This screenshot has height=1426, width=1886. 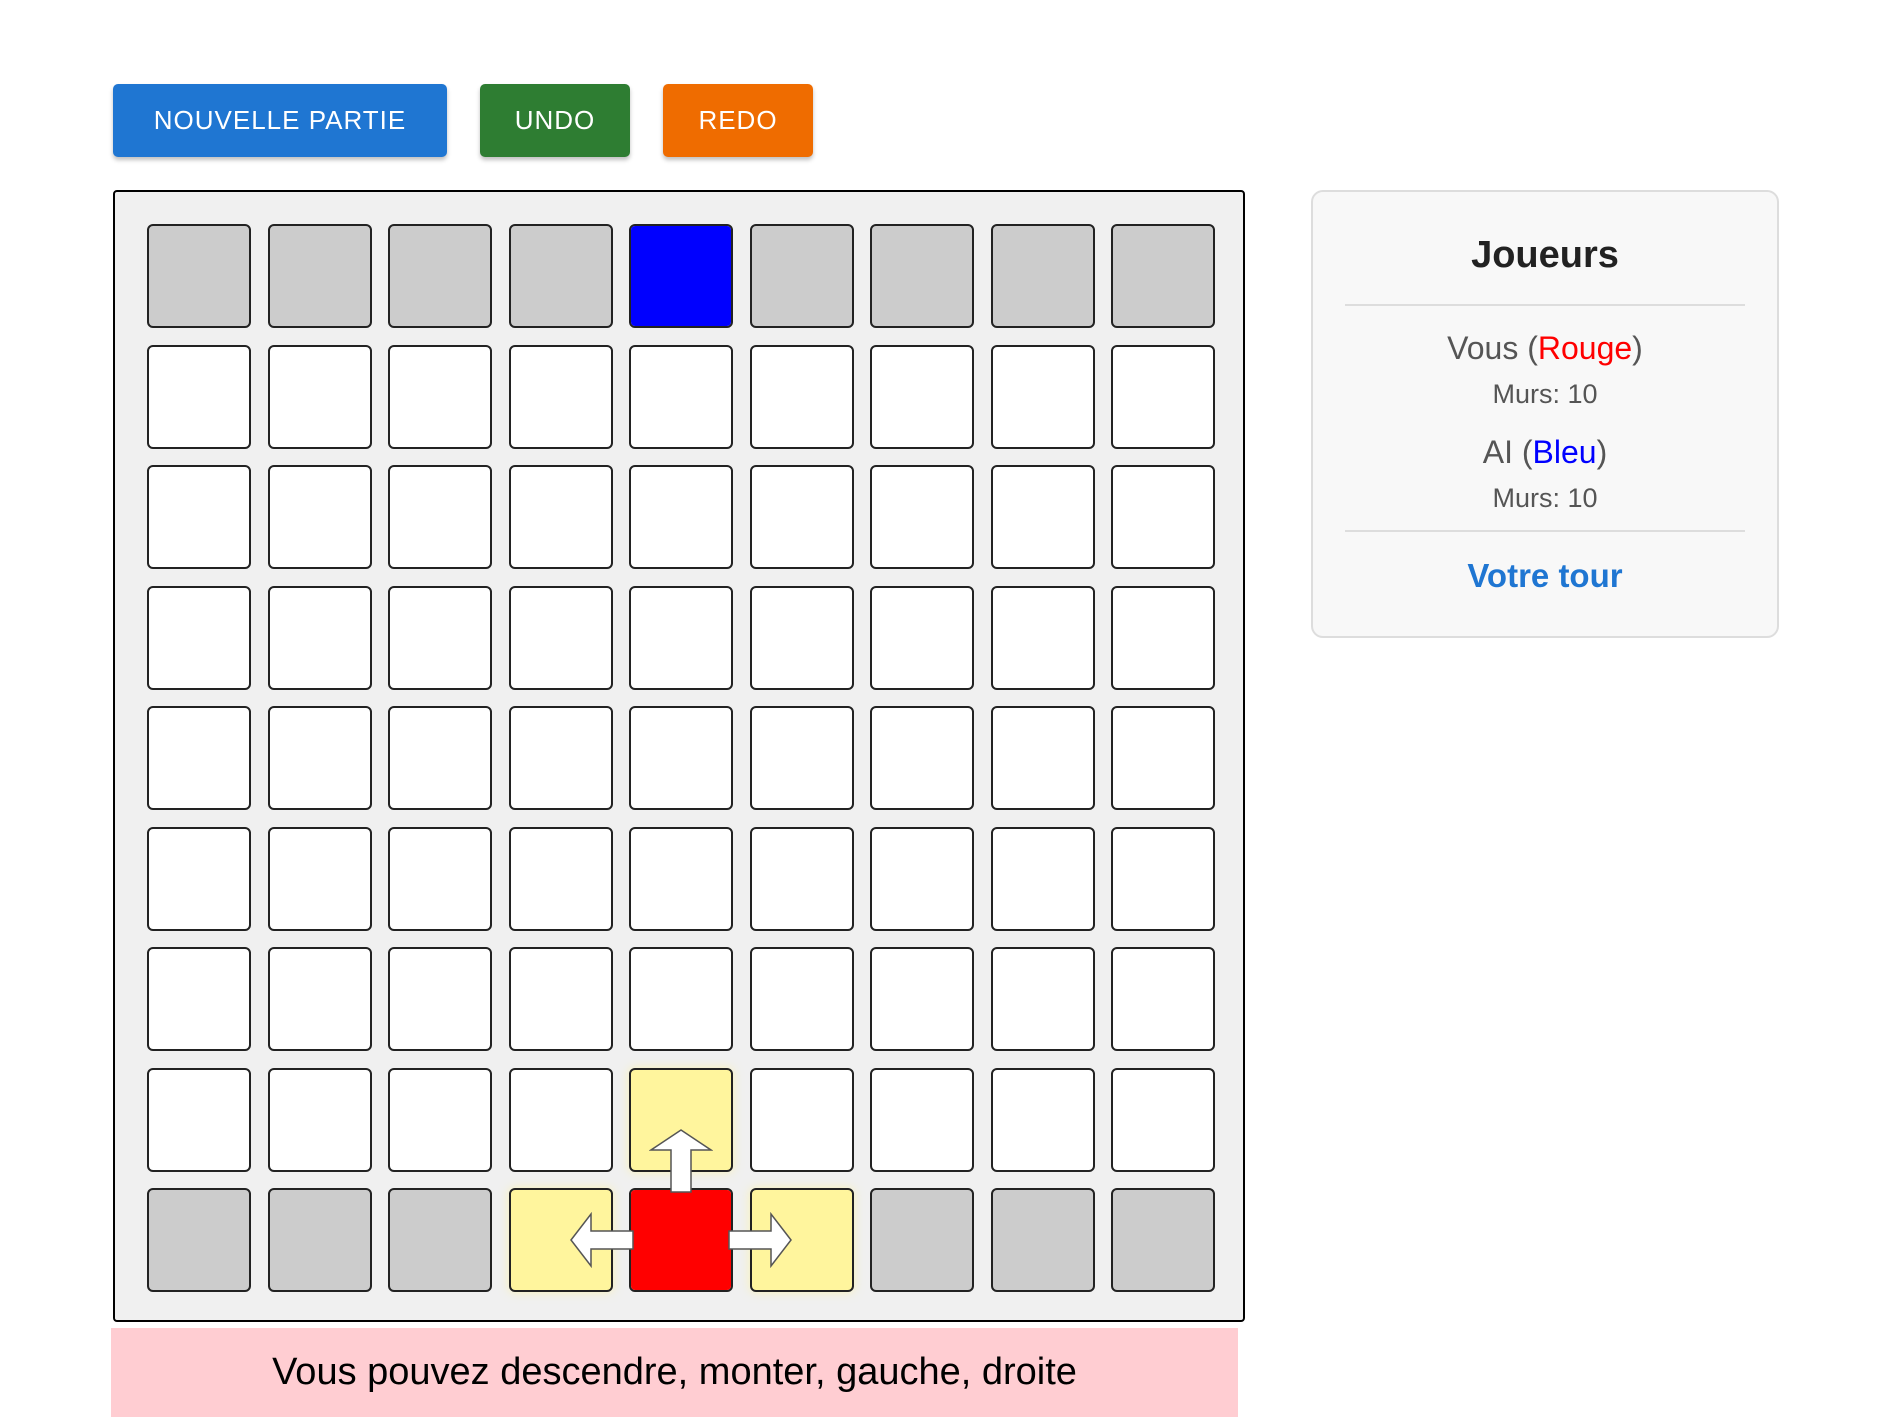 What do you see at coordinates (1585, 348) in the screenshot?
I see `player-human-color: Rouge` at bounding box center [1585, 348].